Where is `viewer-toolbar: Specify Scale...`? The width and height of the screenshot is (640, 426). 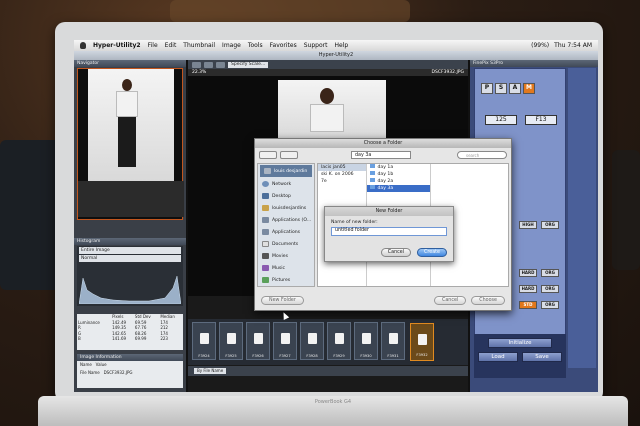 viewer-toolbar: Specify Scale... is located at coordinates (328, 64).